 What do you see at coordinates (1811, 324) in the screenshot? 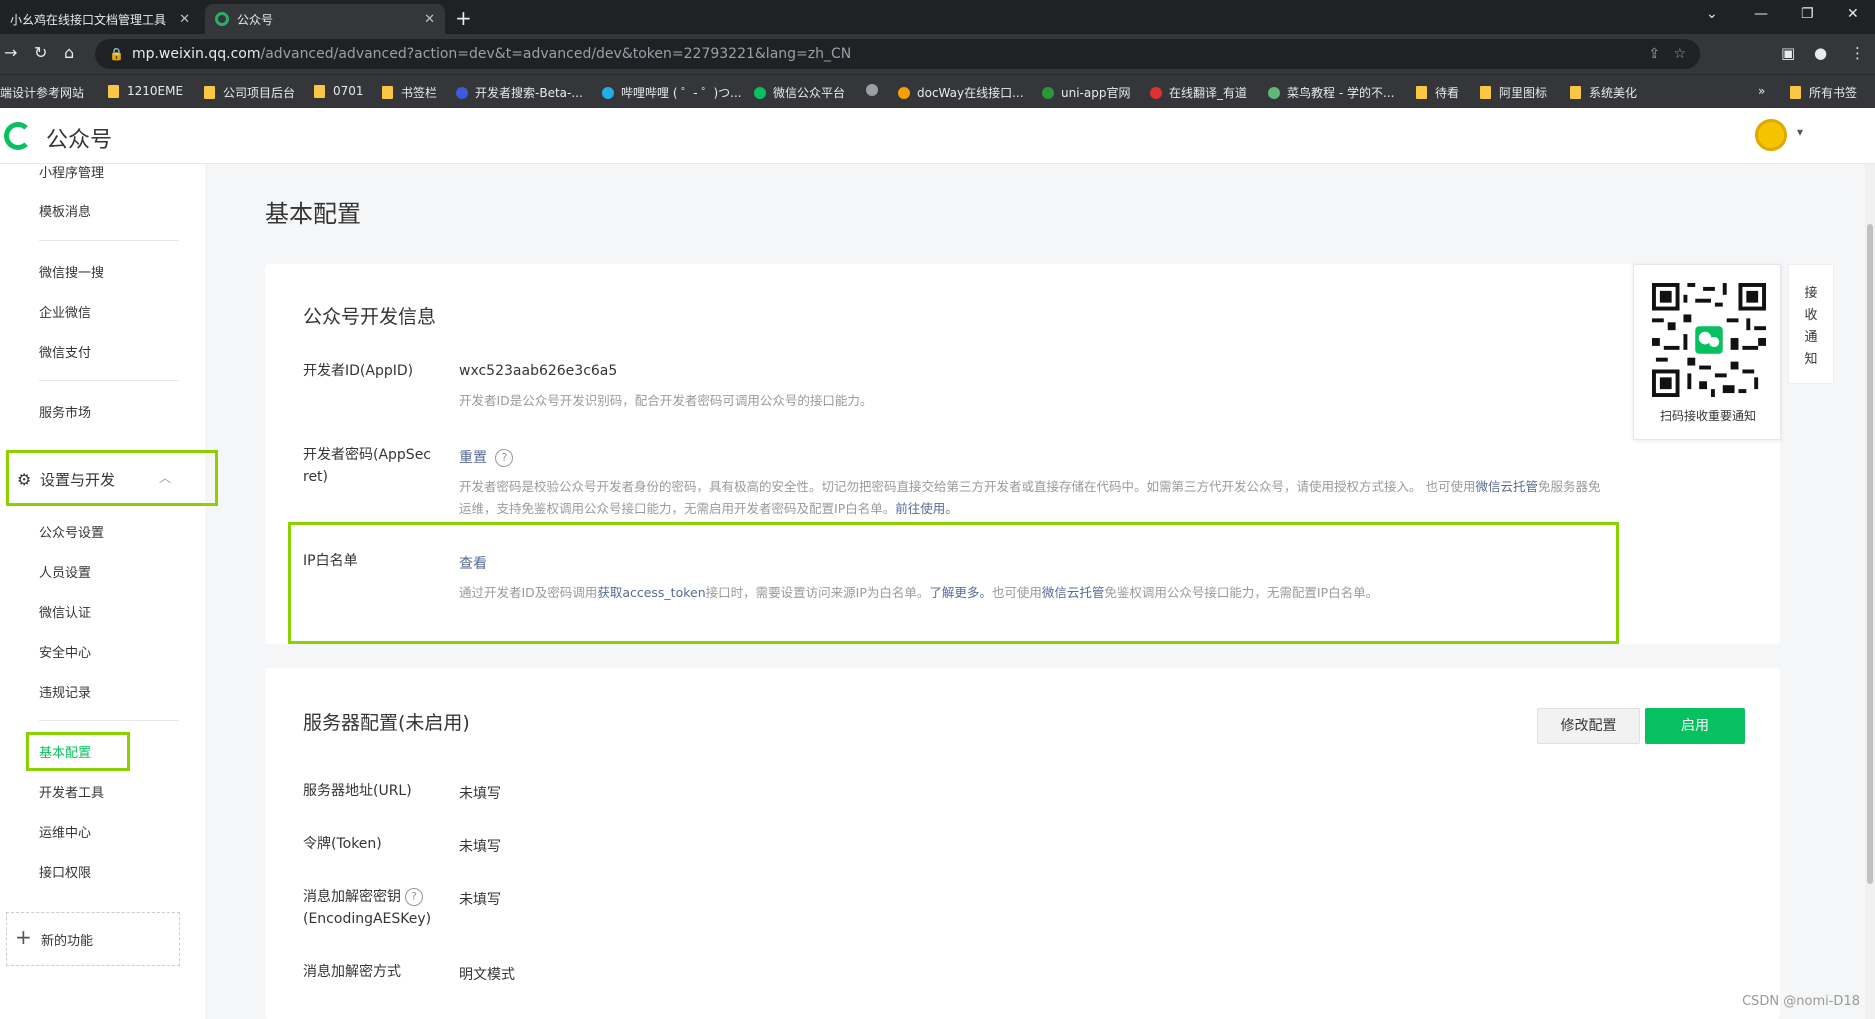
I see `receive-notify-tab: 接 收 通 知` at bounding box center [1811, 324].